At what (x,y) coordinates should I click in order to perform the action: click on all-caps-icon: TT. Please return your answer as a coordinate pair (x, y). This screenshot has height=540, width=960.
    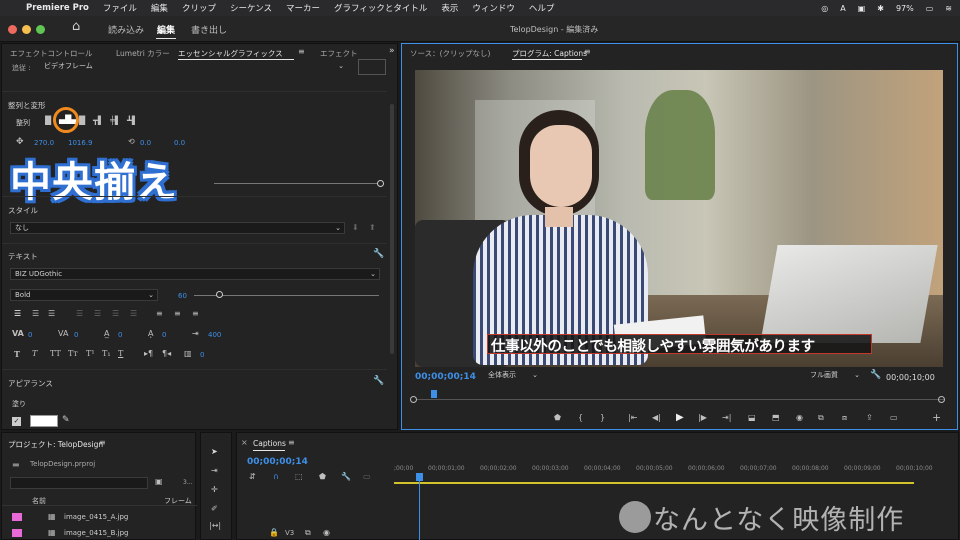
    Looking at the image, I should click on (55, 353).